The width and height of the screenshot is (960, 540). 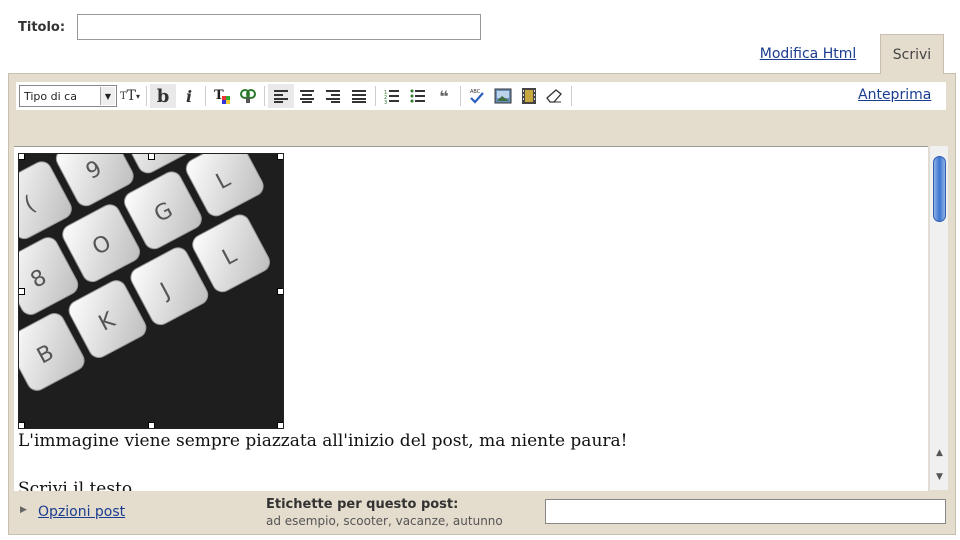 What do you see at coordinates (477, 96) in the screenshot?
I see `spellcheck-icon: ABC` at bounding box center [477, 96].